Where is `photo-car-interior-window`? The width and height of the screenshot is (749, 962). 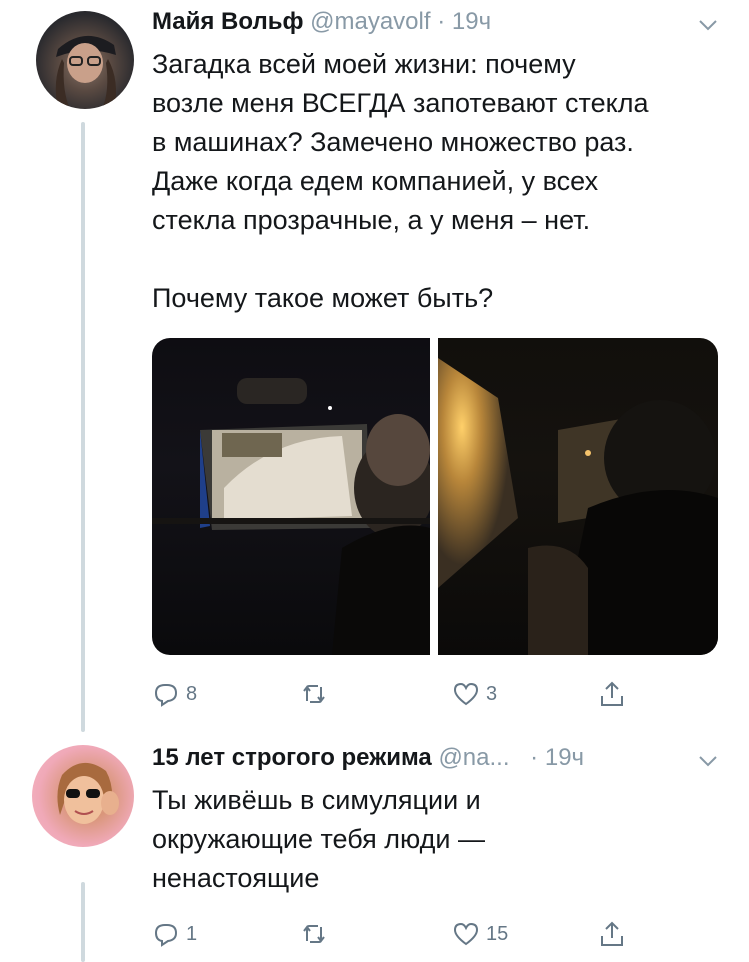
photo-car-interior-window is located at coordinates (578, 496).